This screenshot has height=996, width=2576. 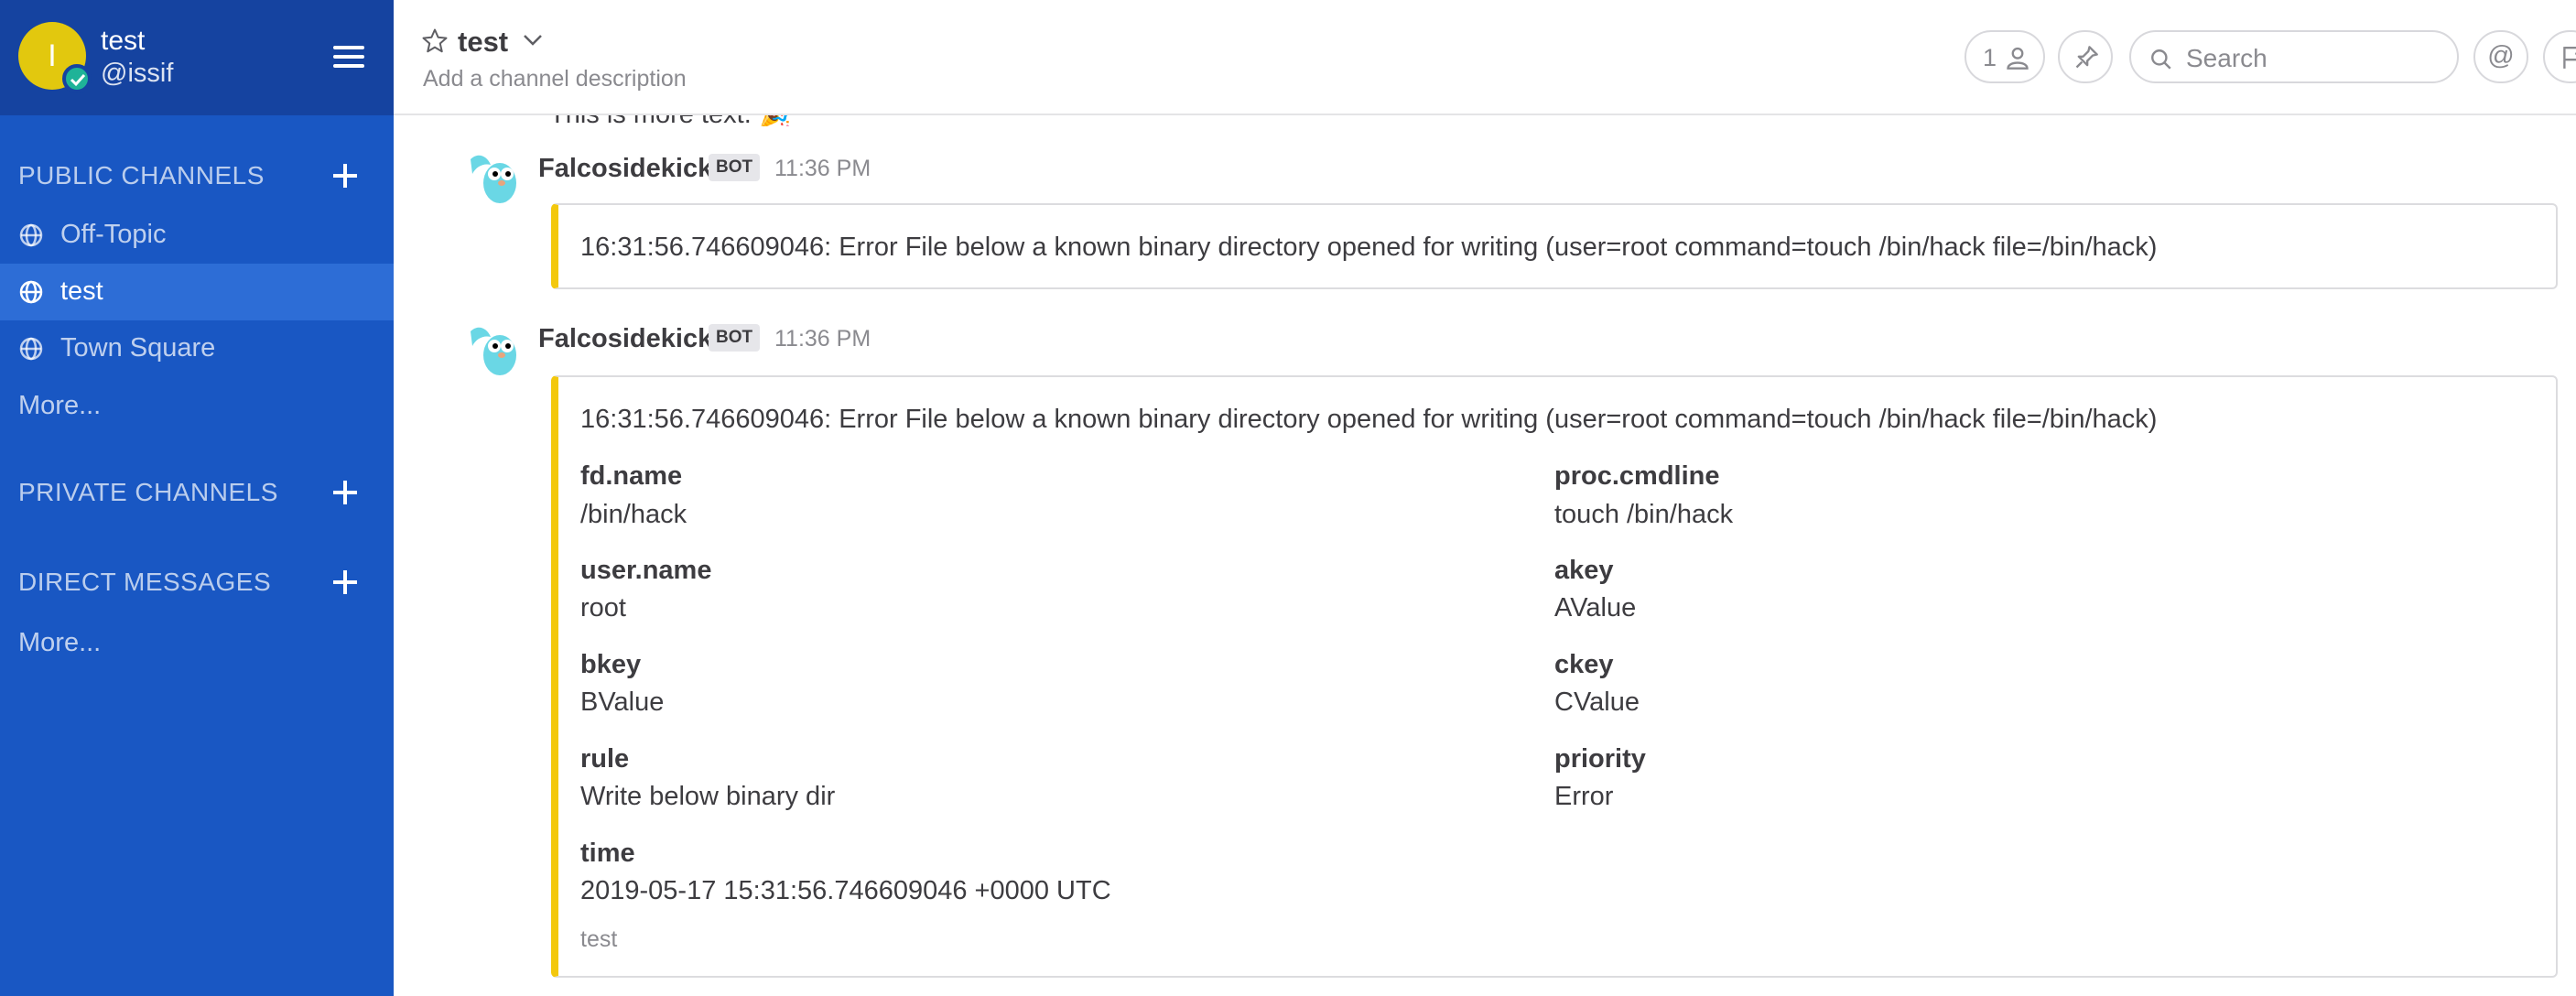 I want to click on recent-mentions-button: @, so click(x=2501, y=56).